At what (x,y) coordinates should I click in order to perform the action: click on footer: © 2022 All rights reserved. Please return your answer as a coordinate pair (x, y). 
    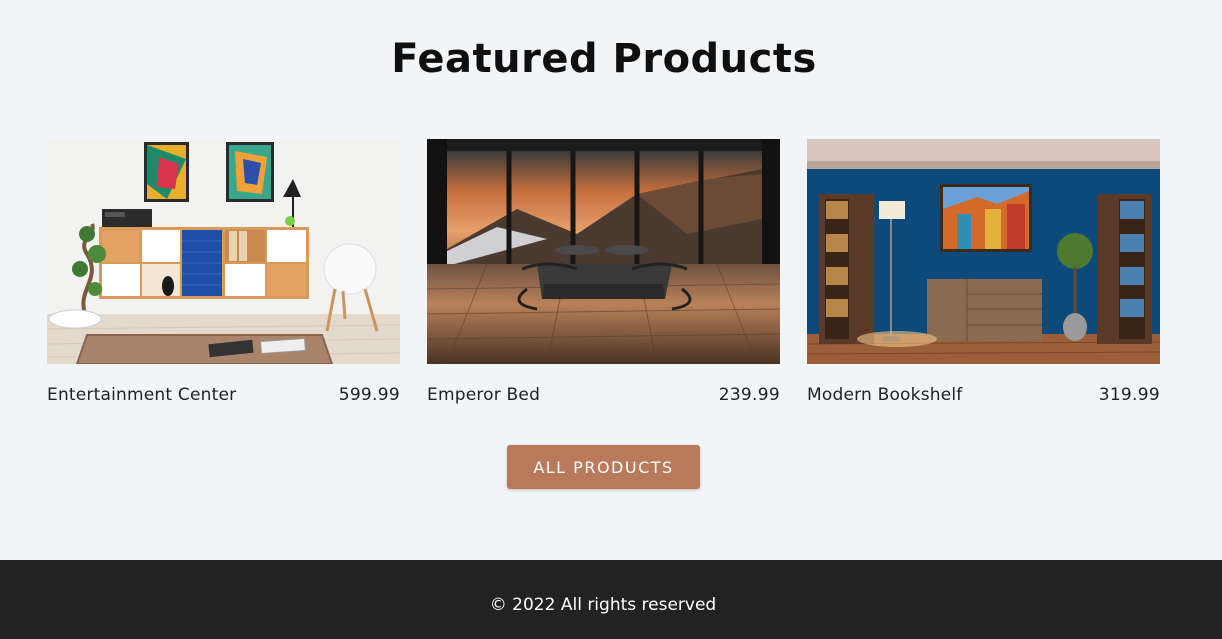
    Looking at the image, I should click on (611, 599).